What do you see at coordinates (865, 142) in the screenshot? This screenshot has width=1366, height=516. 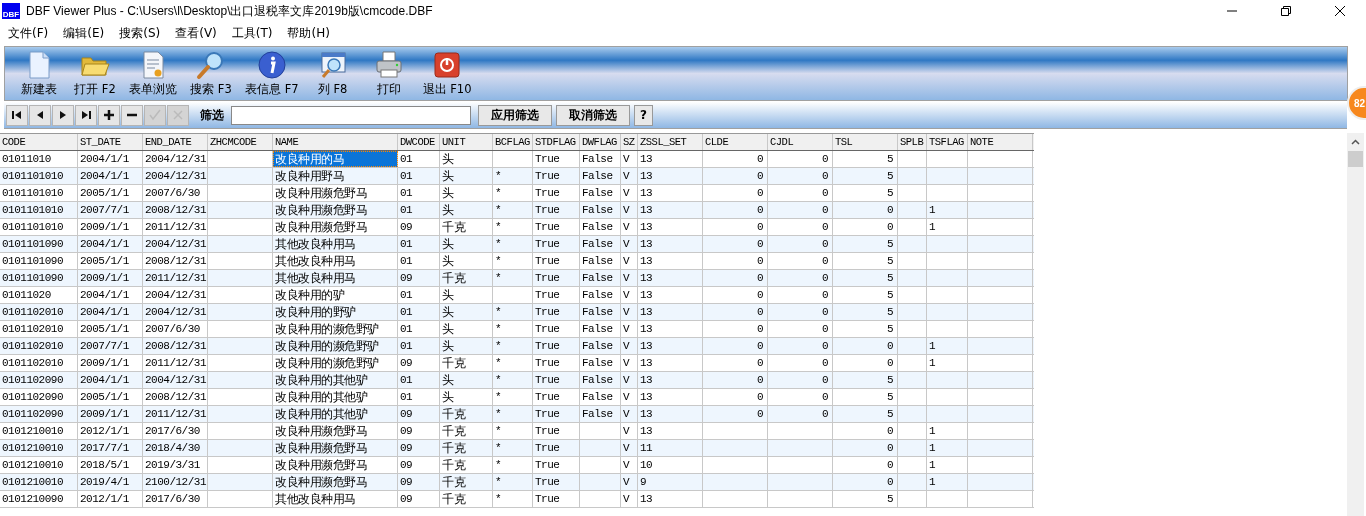 I see `column-header: TSL` at bounding box center [865, 142].